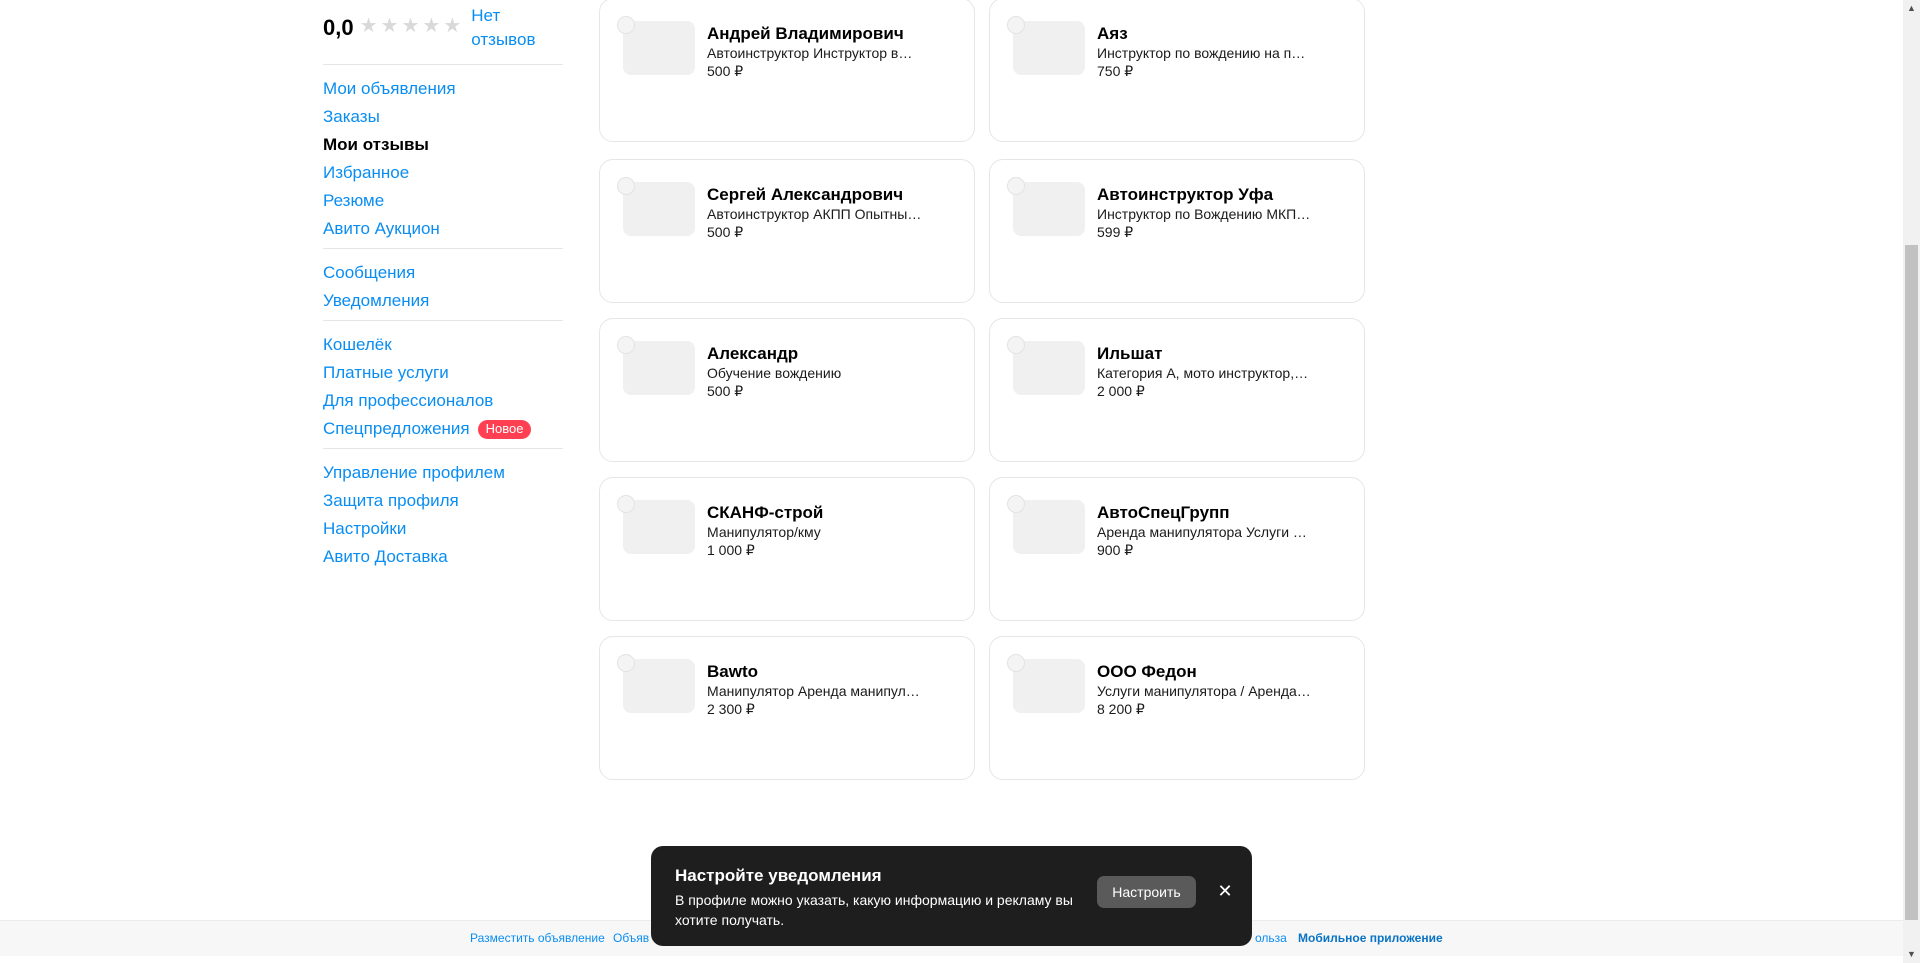 This screenshot has height=963, width=1920. I want to click on sidebar-item-label: Авито Аукцион, so click(381, 228).